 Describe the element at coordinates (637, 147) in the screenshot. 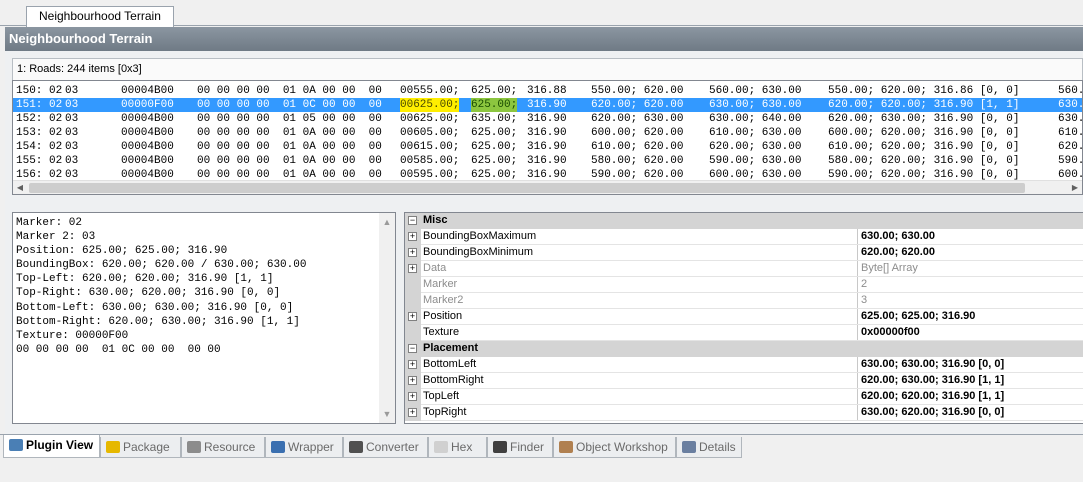

I see `list-cell: 610.00; 620.00` at that location.